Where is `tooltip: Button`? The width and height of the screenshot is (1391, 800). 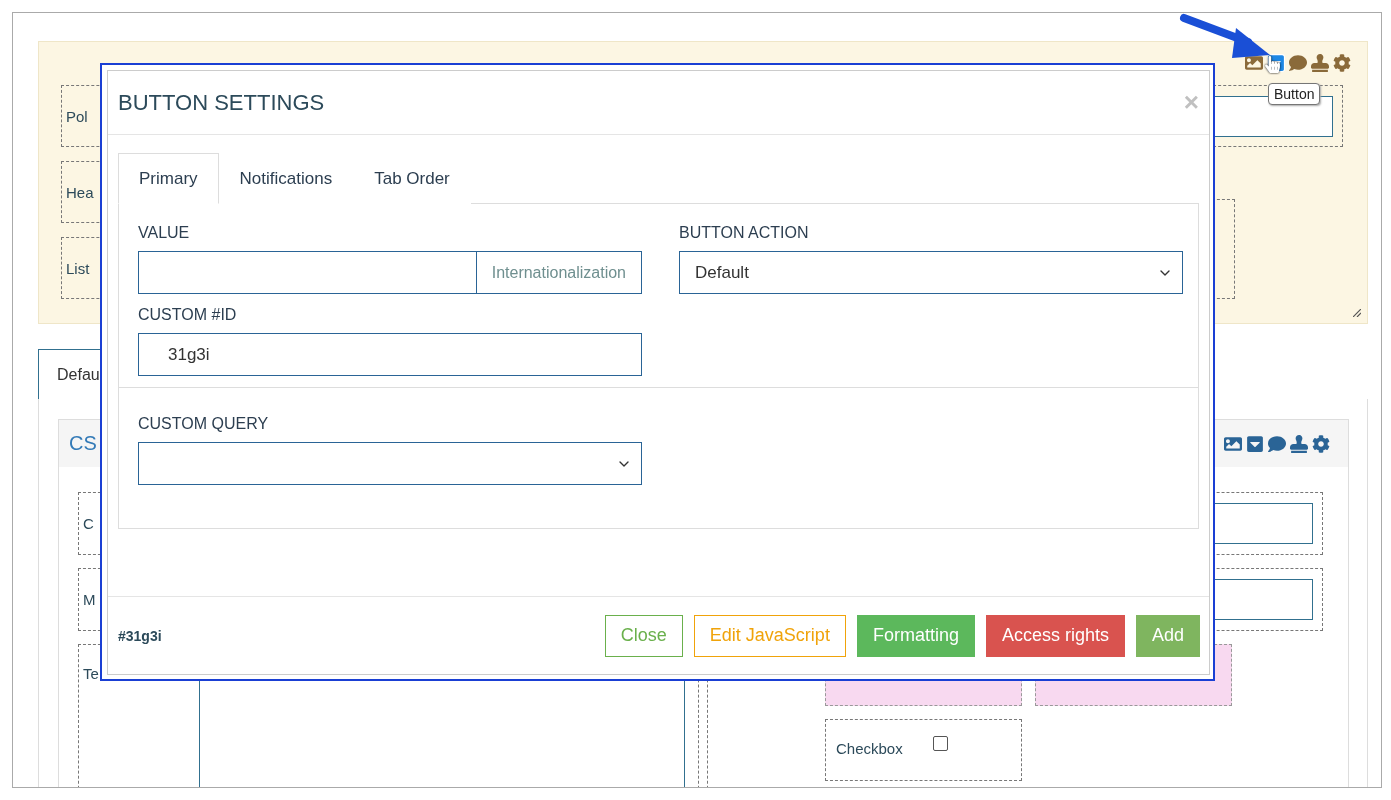 tooltip: Button is located at coordinates (1294, 94).